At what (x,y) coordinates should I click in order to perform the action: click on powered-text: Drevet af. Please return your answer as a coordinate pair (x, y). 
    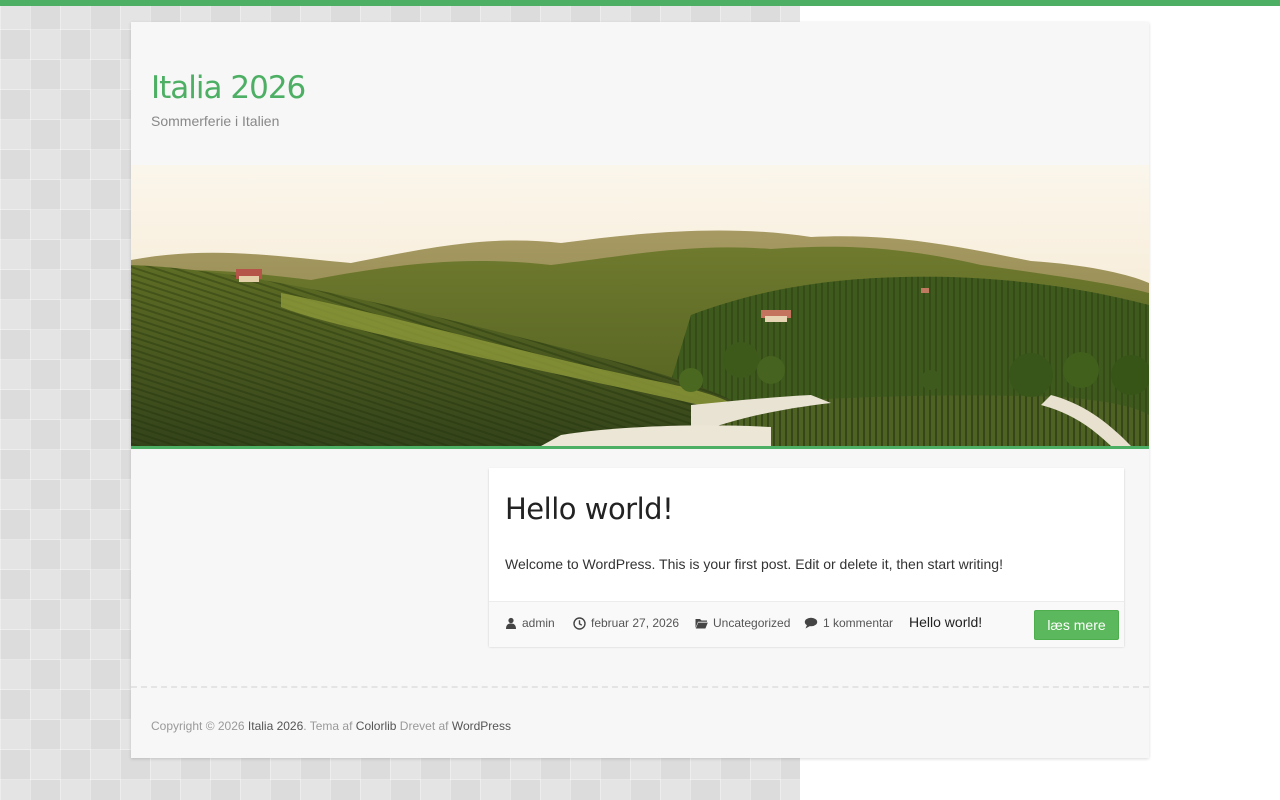
    Looking at the image, I should click on (424, 726).